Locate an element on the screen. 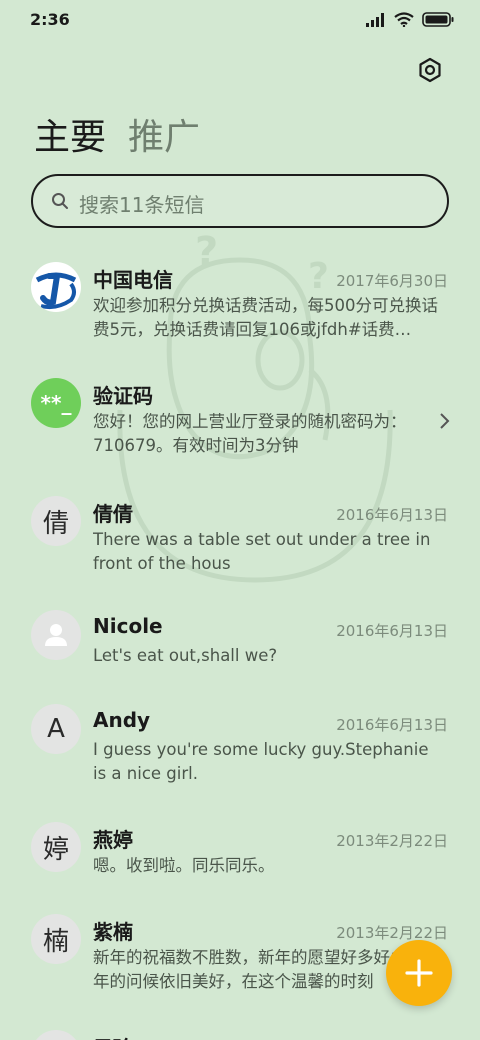 The height and width of the screenshot is (1040, 480). avatar: 楠 is located at coordinates (56, 939).